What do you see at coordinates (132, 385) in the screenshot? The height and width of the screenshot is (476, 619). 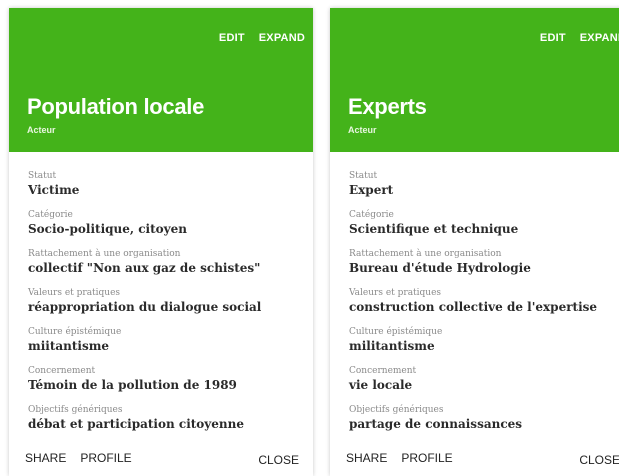 I see `field-value: Témoin de la pollution de 1989` at bounding box center [132, 385].